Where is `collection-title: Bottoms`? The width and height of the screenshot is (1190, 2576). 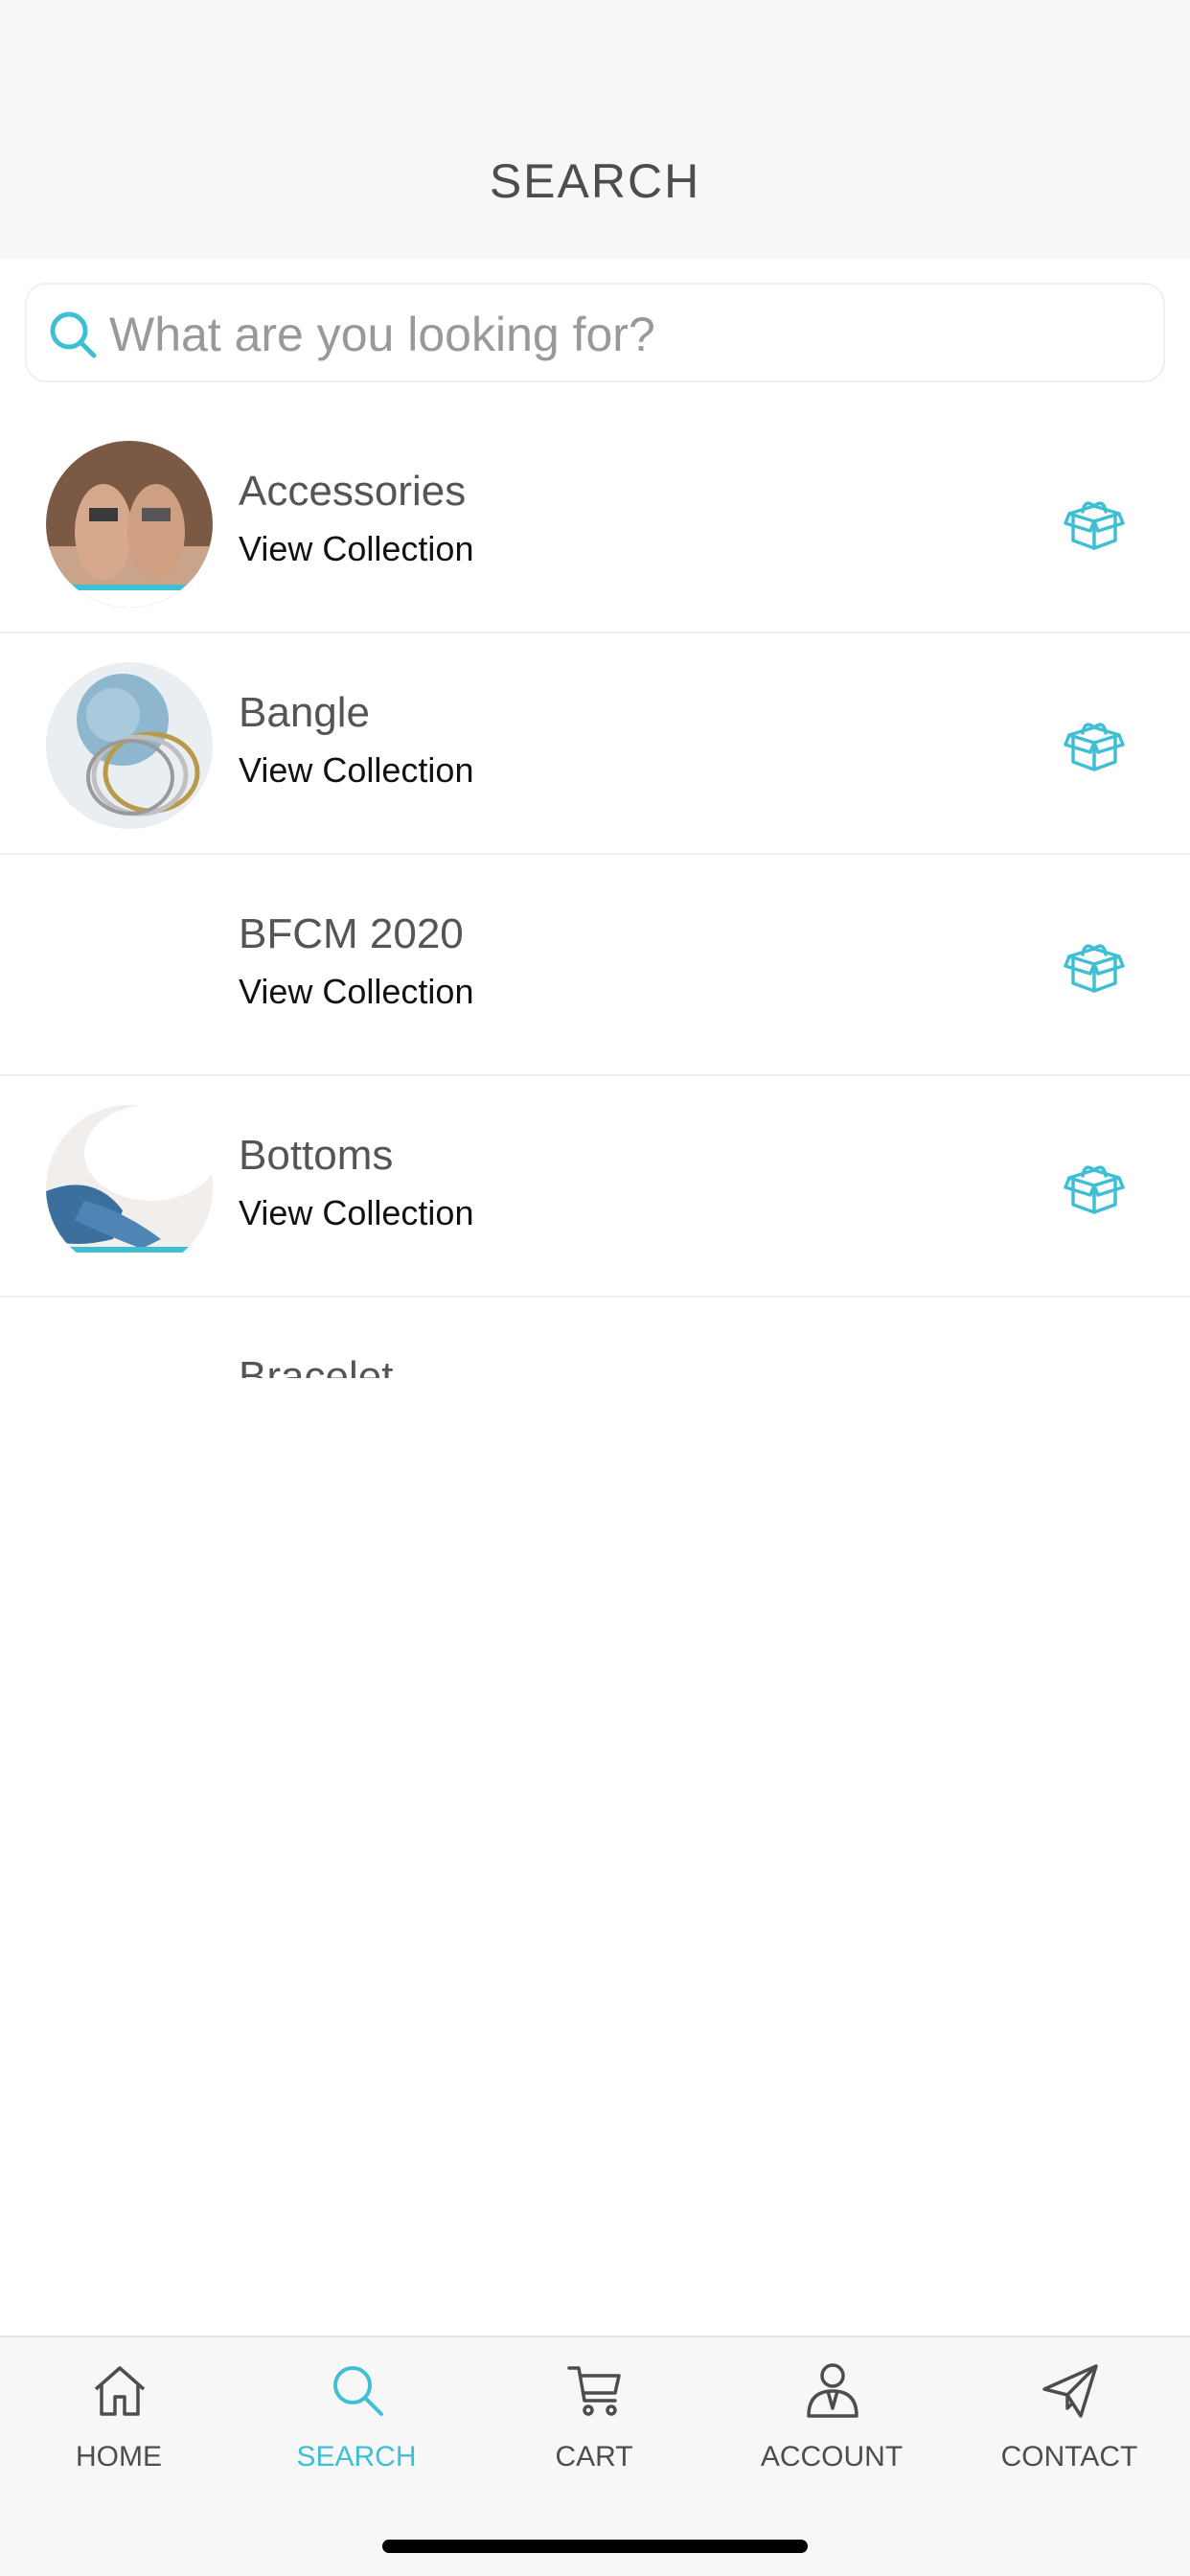
collection-title: Bottoms is located at coordinates (317, 1155).